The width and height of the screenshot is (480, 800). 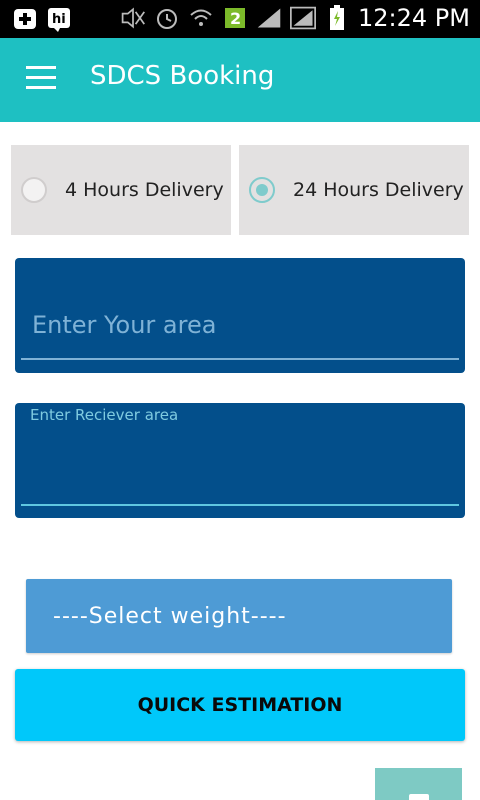 I want to click on floating-action-button, so click(x=418, y=784).